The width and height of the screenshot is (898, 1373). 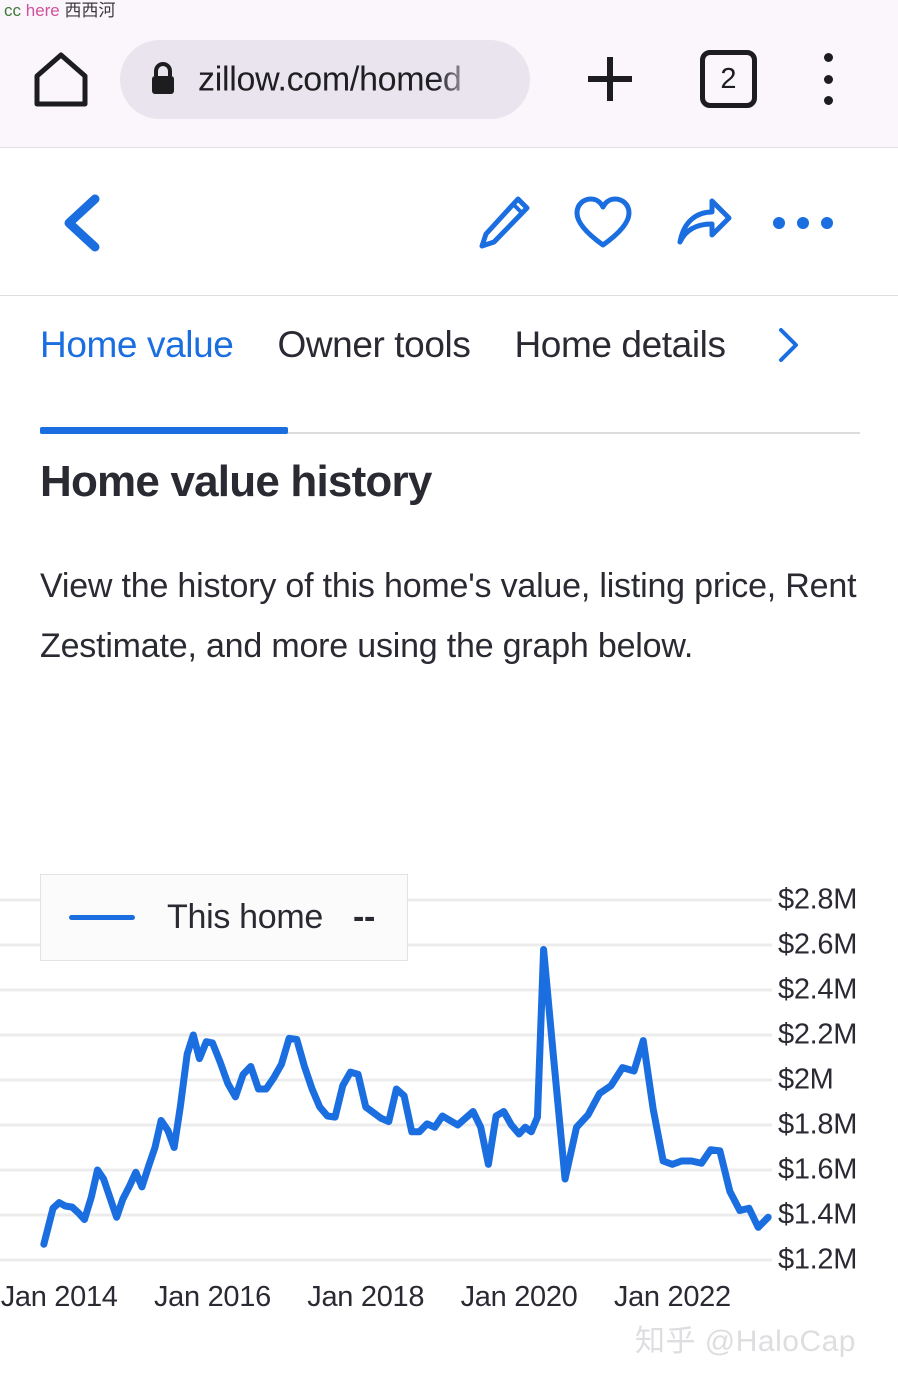 What do you see at coordinates (806, 1079) in the screenshot?
I see `y-axis-tick-label: $2M` at bounding box center [806, 1079].